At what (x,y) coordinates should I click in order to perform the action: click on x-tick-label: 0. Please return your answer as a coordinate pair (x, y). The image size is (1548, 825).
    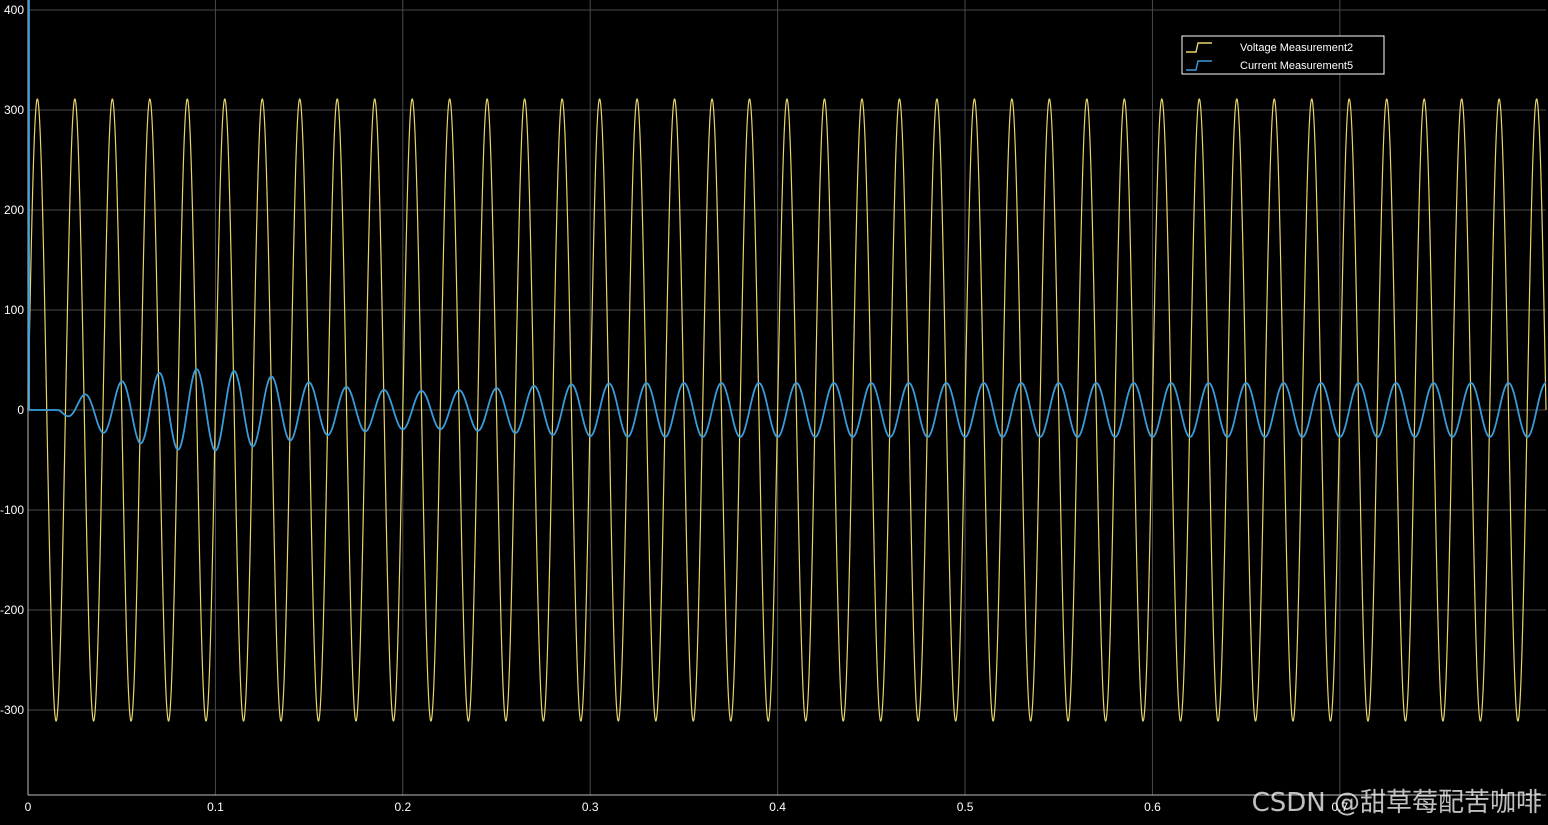
    Looking at the image, I should click on (28, 807).